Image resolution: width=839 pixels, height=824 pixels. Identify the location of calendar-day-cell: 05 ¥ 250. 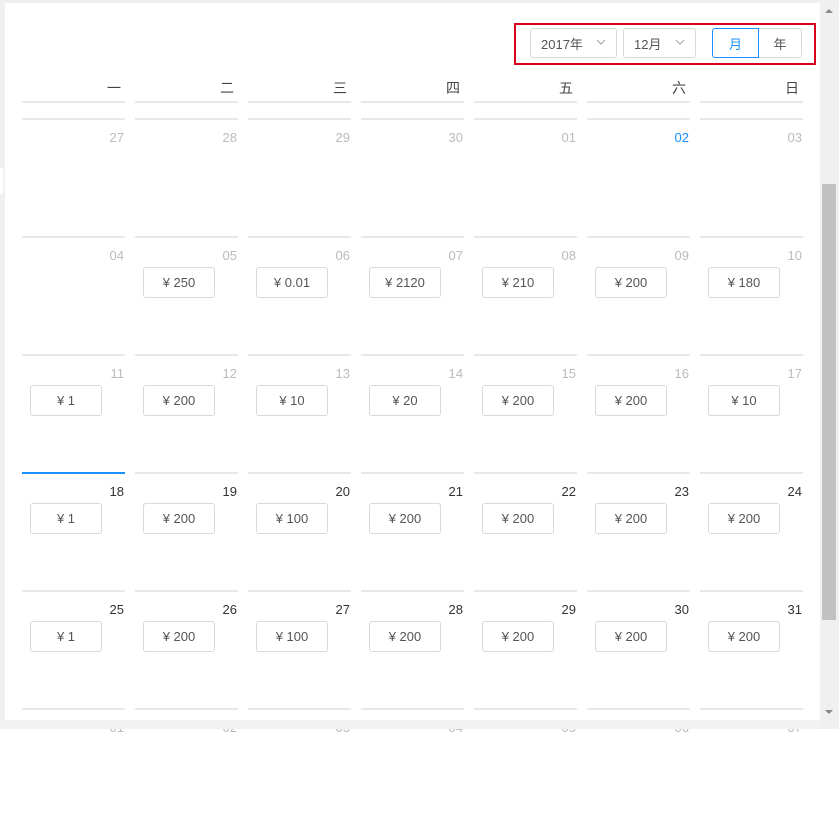
(186, 294).